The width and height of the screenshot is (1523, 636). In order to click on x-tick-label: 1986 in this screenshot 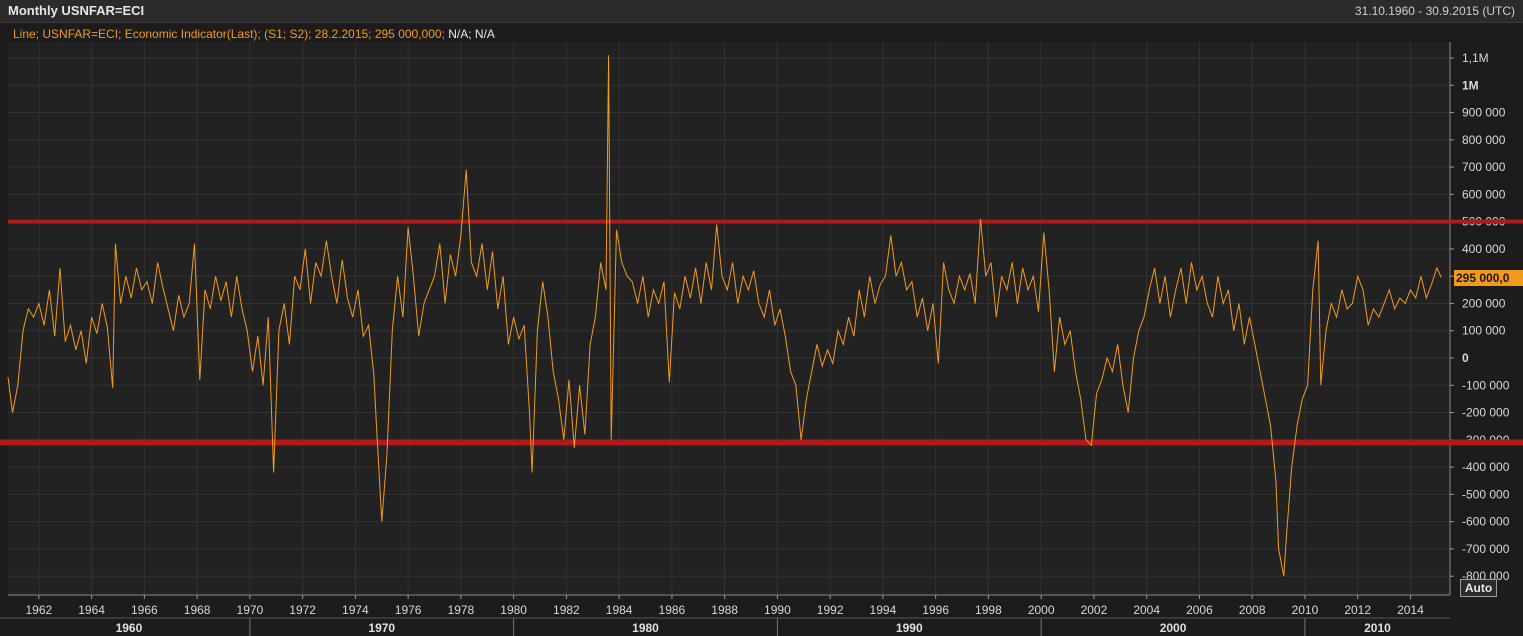, I will do `click(672, 610)`.